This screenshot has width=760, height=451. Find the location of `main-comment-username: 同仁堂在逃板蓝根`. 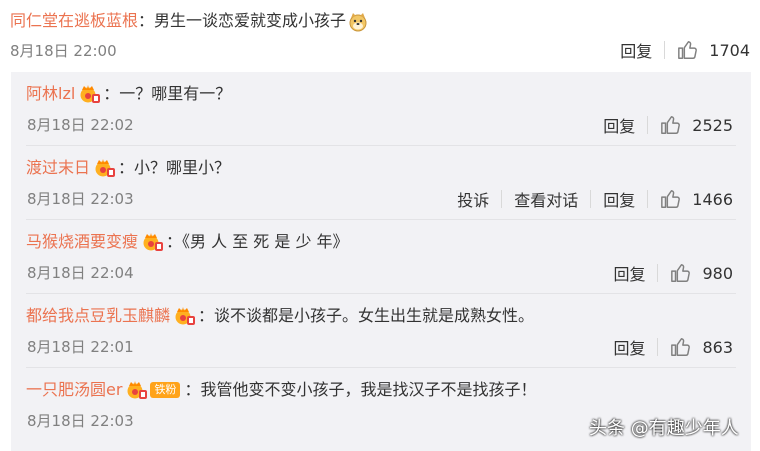

main-comment-username: 同仁堂在逃板蓝根 is located at coordinates (74, 20).